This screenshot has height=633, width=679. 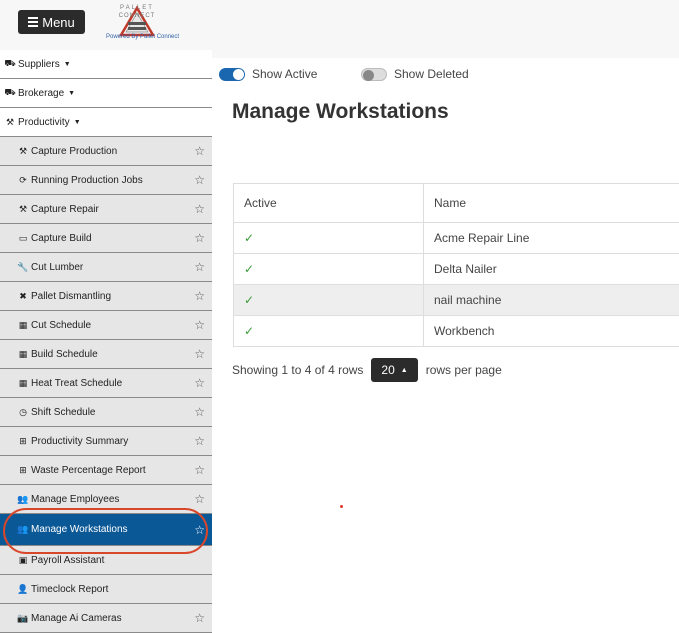 What do you see at coordinates (106, 412) in the screenshot?
I see `sidebar-item-shift-schedule: ◷ Shift Schedule ☆` at bounding box center [106, 412].